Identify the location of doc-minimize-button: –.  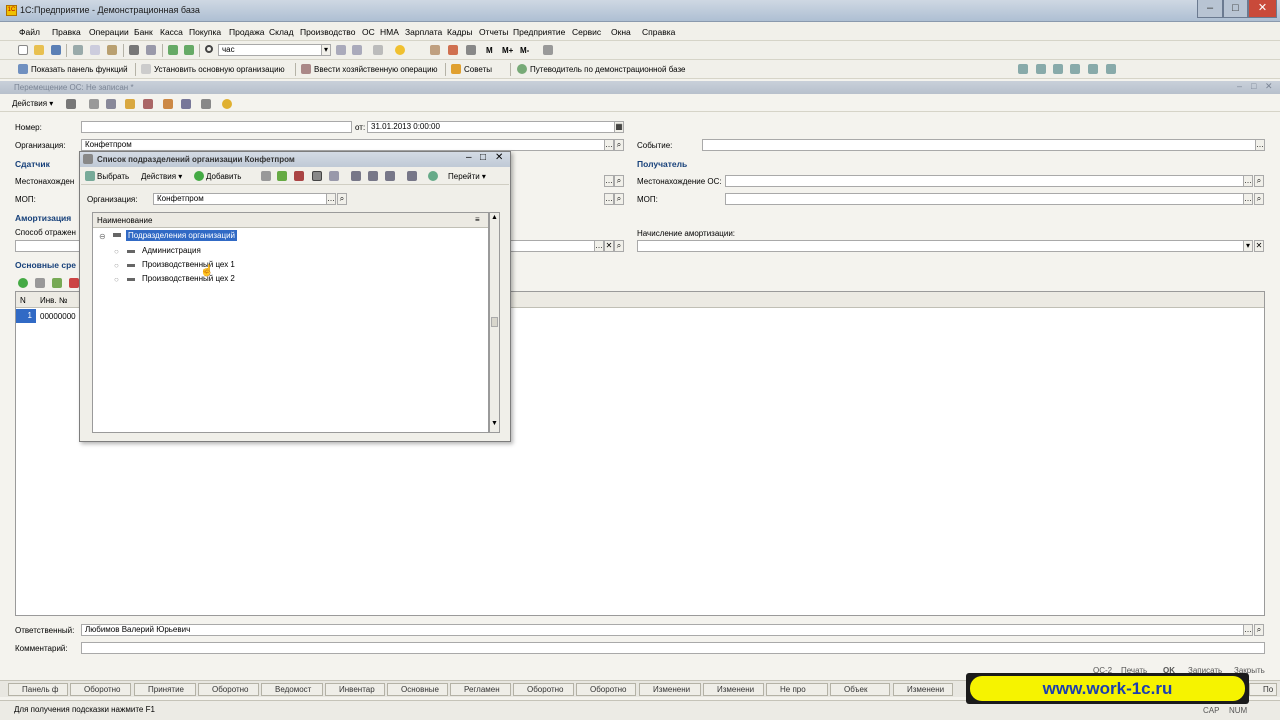
(1239, 86).